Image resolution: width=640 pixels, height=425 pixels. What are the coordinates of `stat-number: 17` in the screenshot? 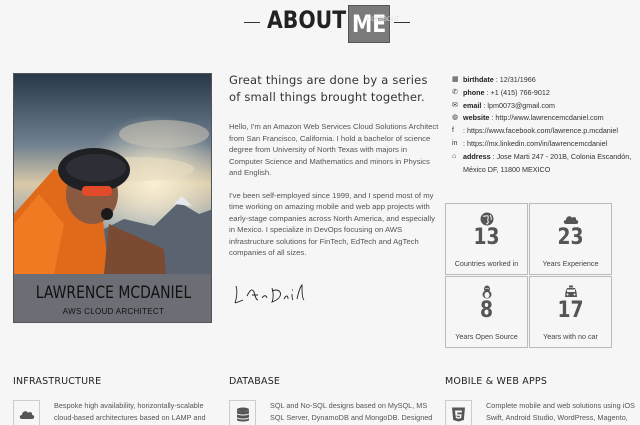 It's located at (570, 310).